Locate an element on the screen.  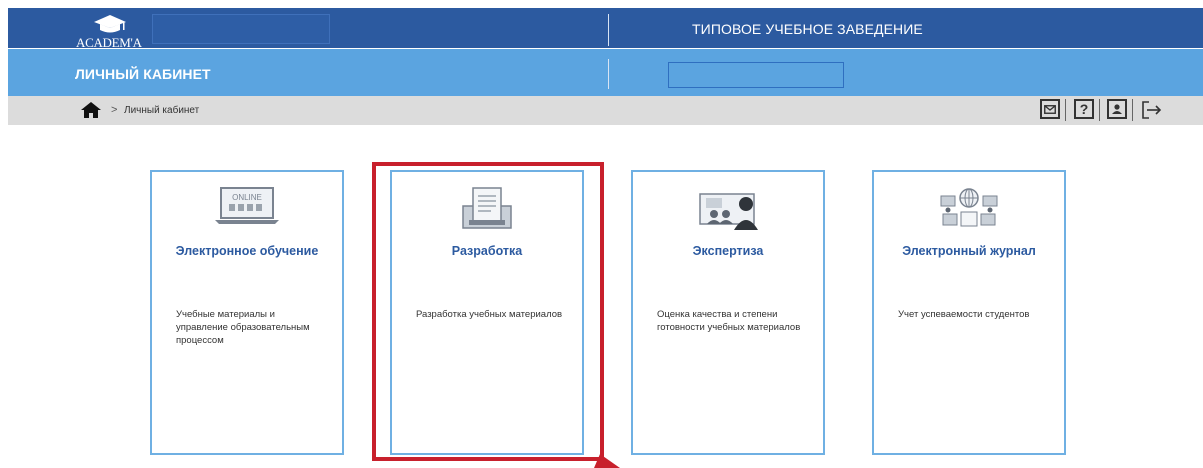
institution-name: ТИПОВОЕ УЧЕБНОЕ ЗАВЕДЕНИЕ is located at coordinates (807, 29).